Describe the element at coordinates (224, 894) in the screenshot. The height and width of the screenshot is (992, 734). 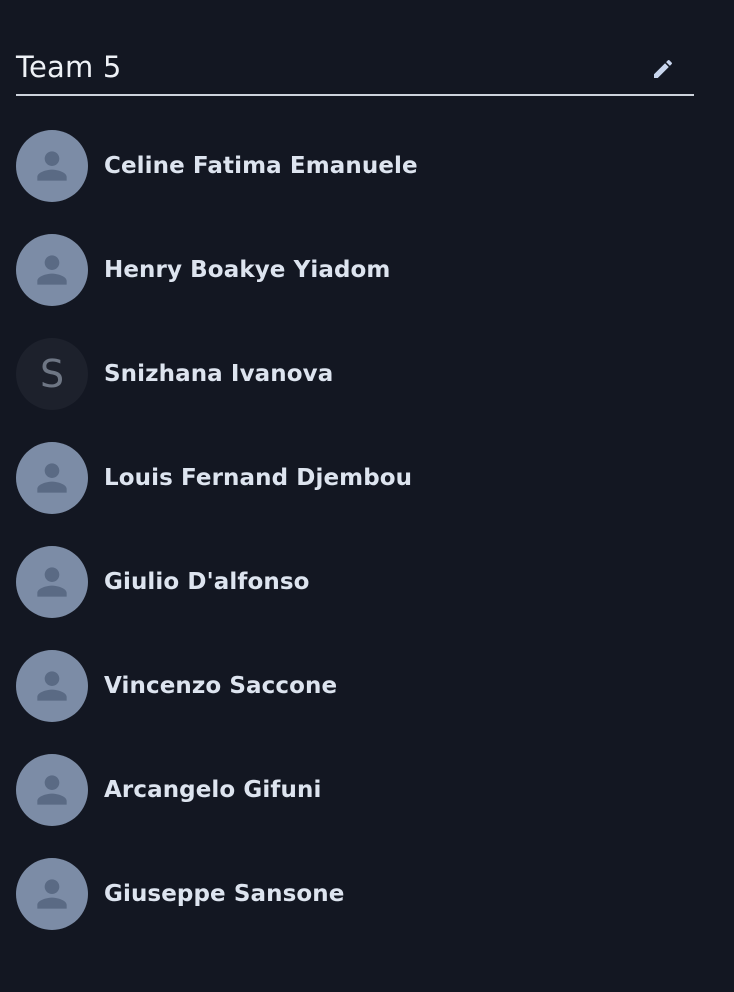
I see `member-name: Giuseppe Sansone` at that location.